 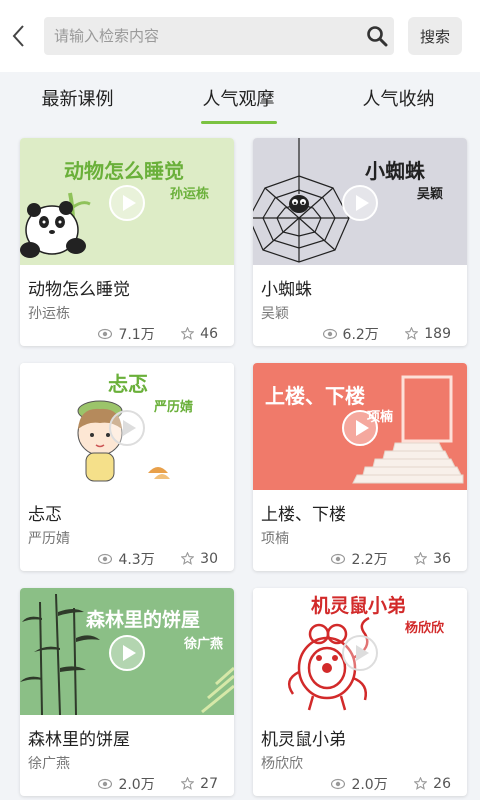 What do you see at coordinates (238, 122) in the screenshot?
I see `active-tab-indicator` at bounding box center [238, 122].